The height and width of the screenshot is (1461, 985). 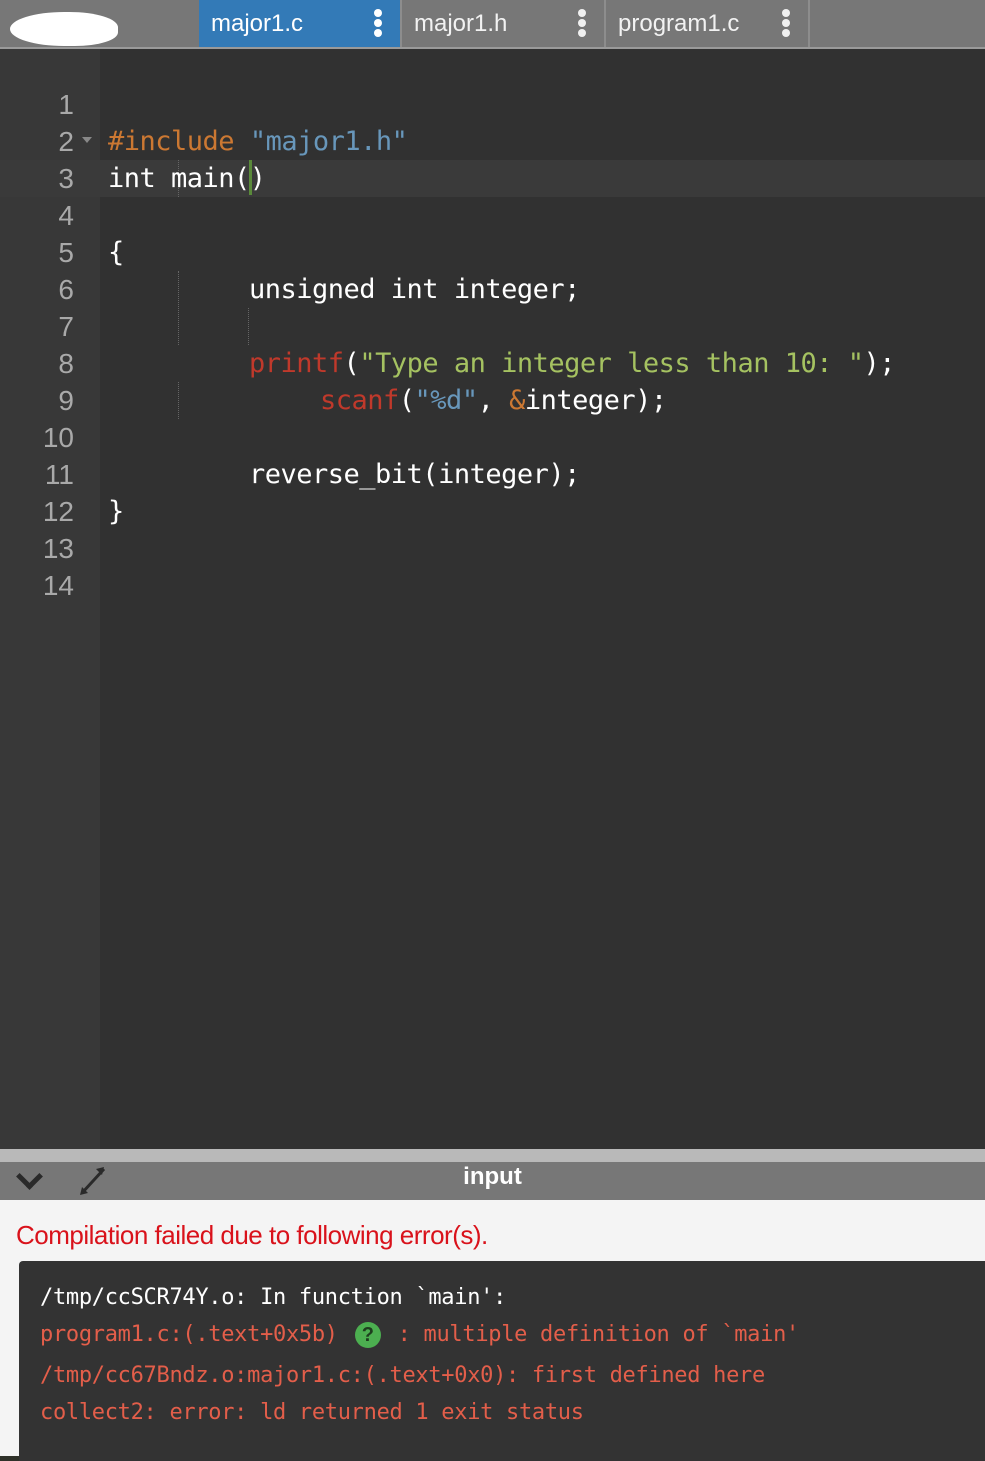 I want to click on tab-bar: major1.c major1.h program1.c, so click(x=492, y=24).